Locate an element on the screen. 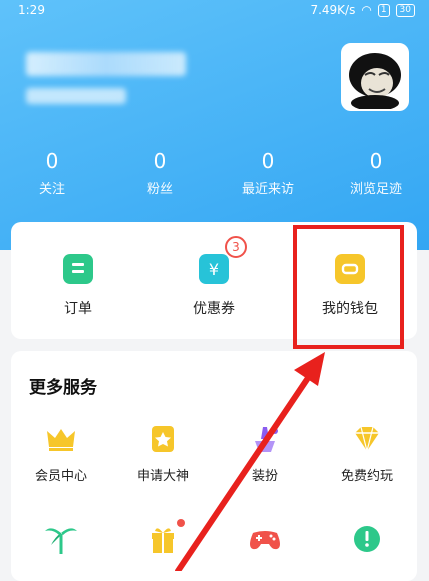 Image resolution: width=429 pixels, height=581 pixels. palm-tree-icon is located at coordinates (61, 539).